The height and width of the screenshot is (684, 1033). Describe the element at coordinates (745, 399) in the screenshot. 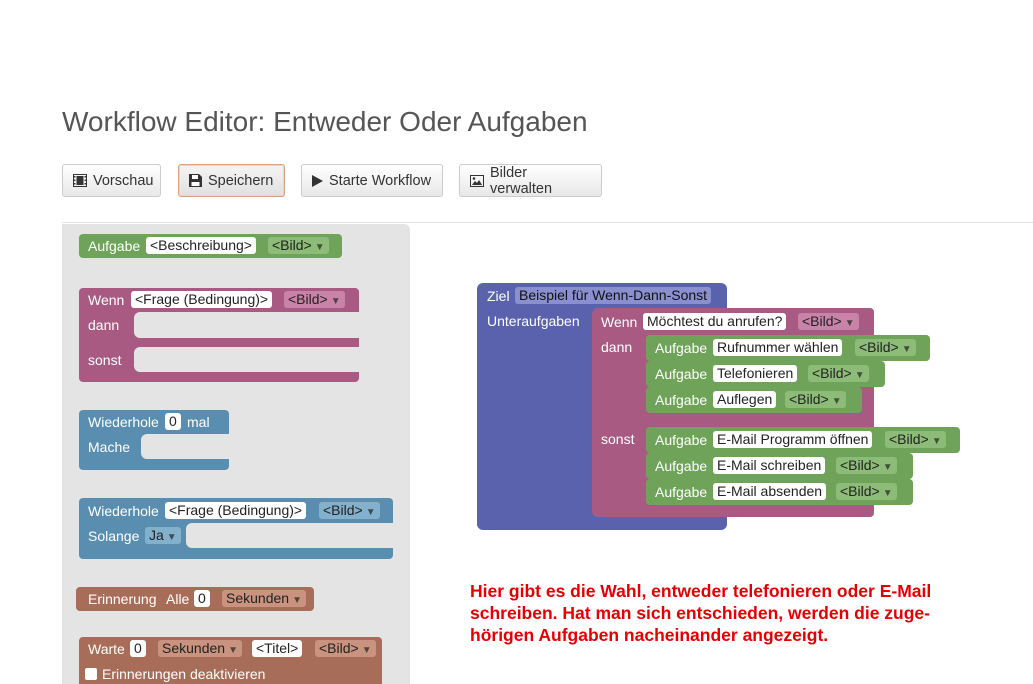

I see `then-task-name-field: Auflegen` at that location.